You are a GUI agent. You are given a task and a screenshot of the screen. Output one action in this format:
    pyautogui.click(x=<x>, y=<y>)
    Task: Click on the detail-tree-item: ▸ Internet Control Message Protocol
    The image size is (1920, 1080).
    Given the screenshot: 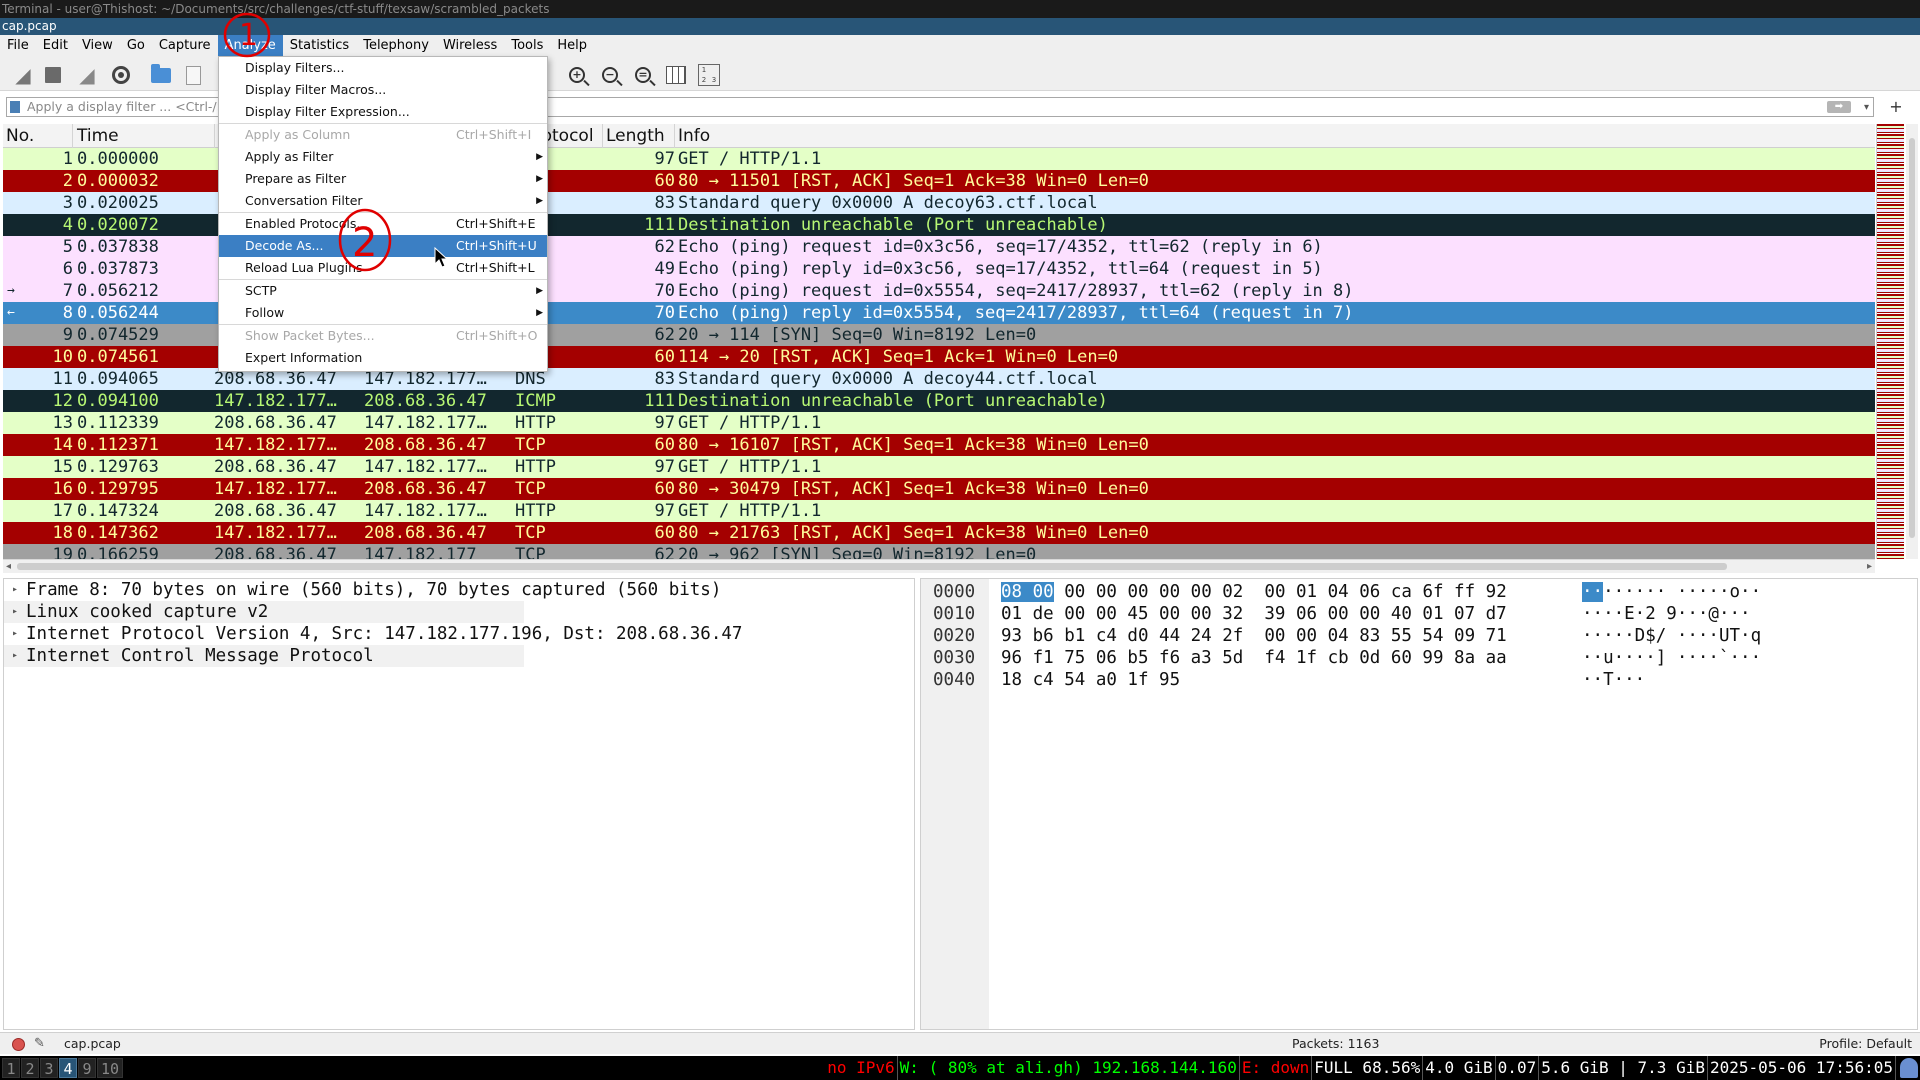 What is the action you would take?
    pyautogui.click(x=264, y=656)
    